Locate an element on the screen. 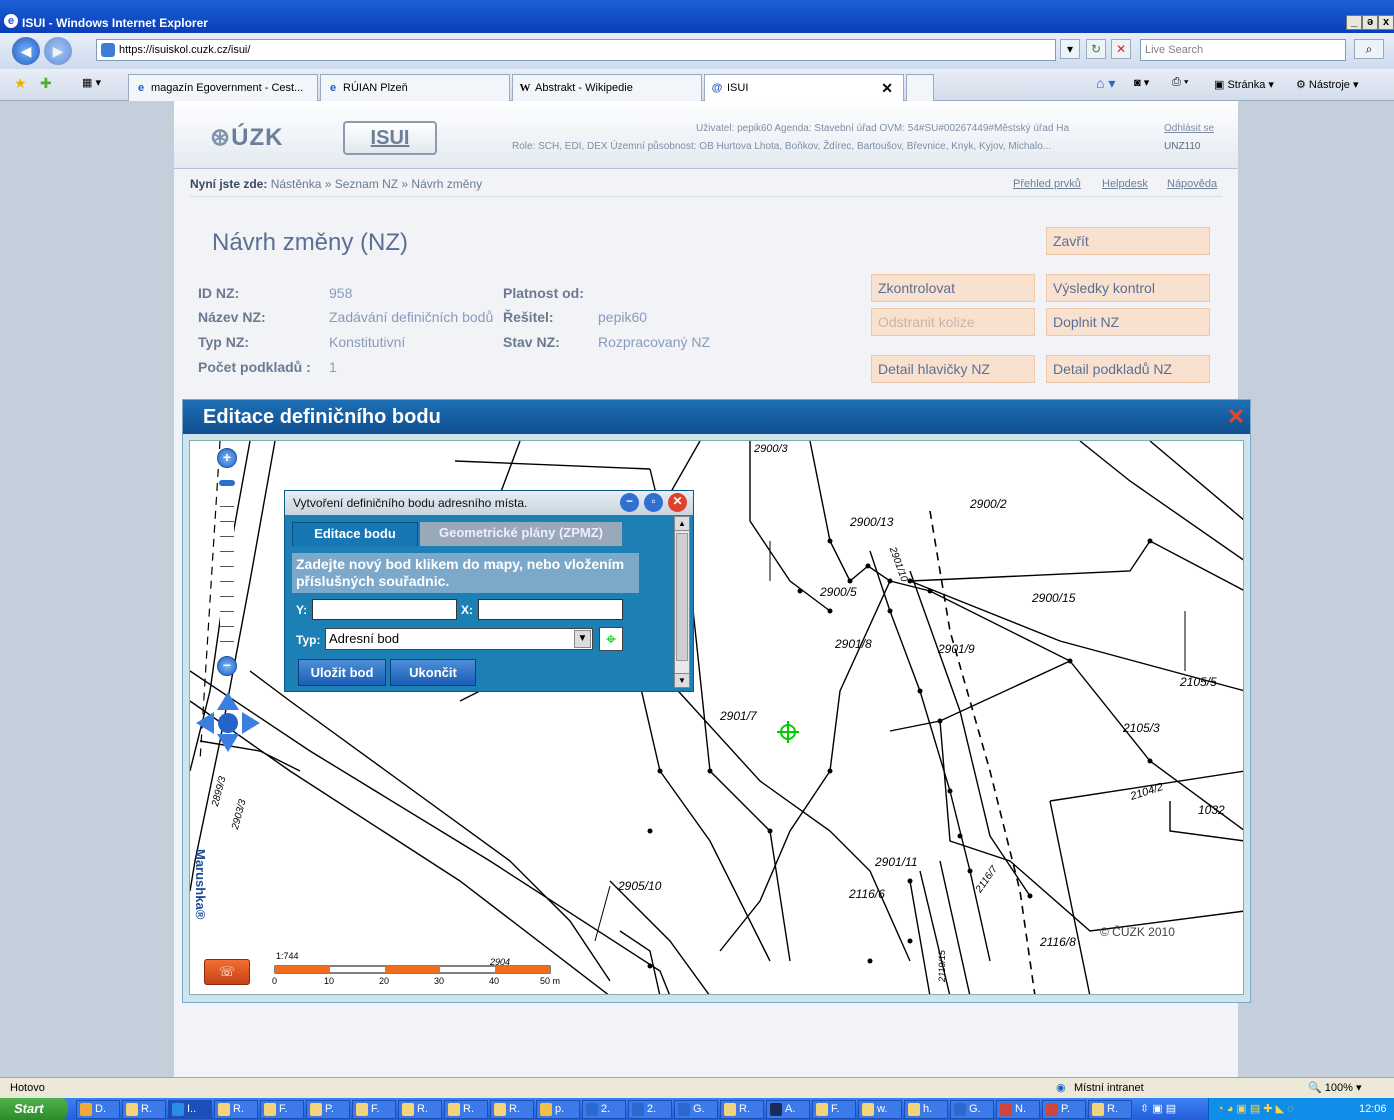 This screenshot has width=1394, height=1120. pan-right-icon is located at coordinates (251, 723).